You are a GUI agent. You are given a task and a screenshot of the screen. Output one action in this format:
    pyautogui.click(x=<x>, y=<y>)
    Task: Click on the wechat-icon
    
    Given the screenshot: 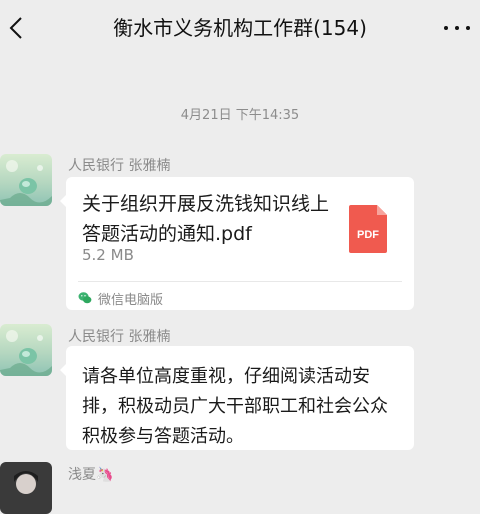 What is the action you would take?
    pyautogui.click(x=85, y=298)
    